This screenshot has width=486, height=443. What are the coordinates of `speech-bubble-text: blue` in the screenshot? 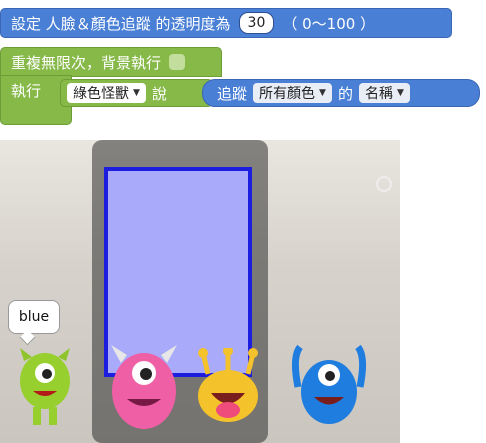 It's located at (34, 317).